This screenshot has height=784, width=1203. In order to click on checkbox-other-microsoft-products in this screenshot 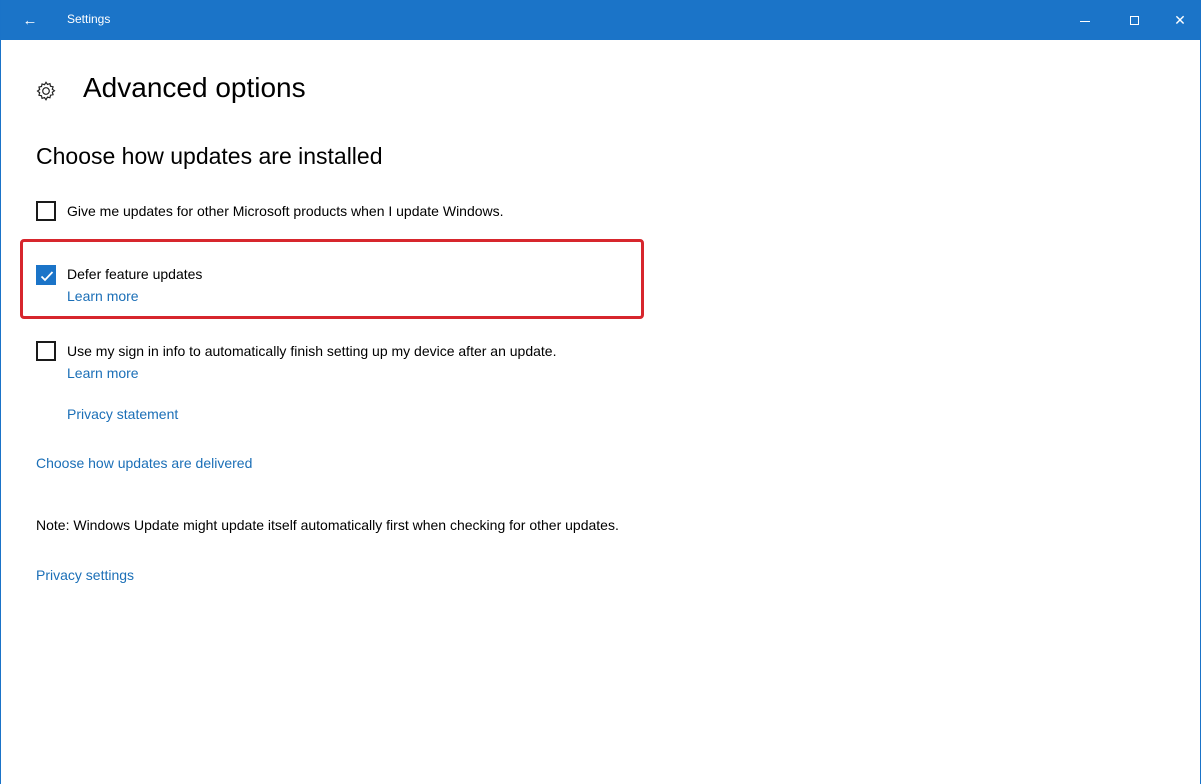, I will do `click(46, 211)`.